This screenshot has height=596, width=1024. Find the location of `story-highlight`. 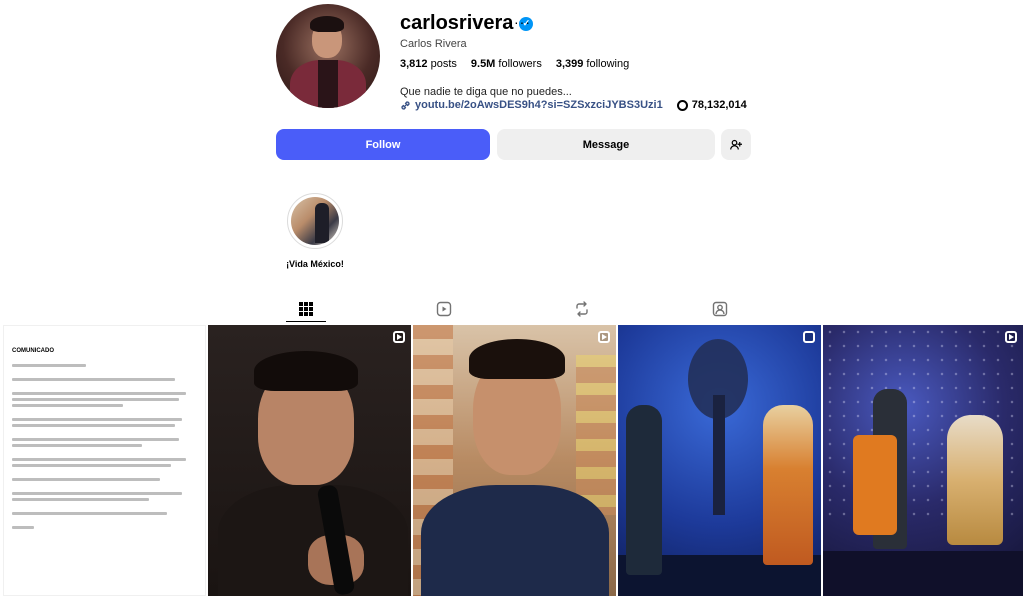

story-highlight is located at coordinates (315, 221).